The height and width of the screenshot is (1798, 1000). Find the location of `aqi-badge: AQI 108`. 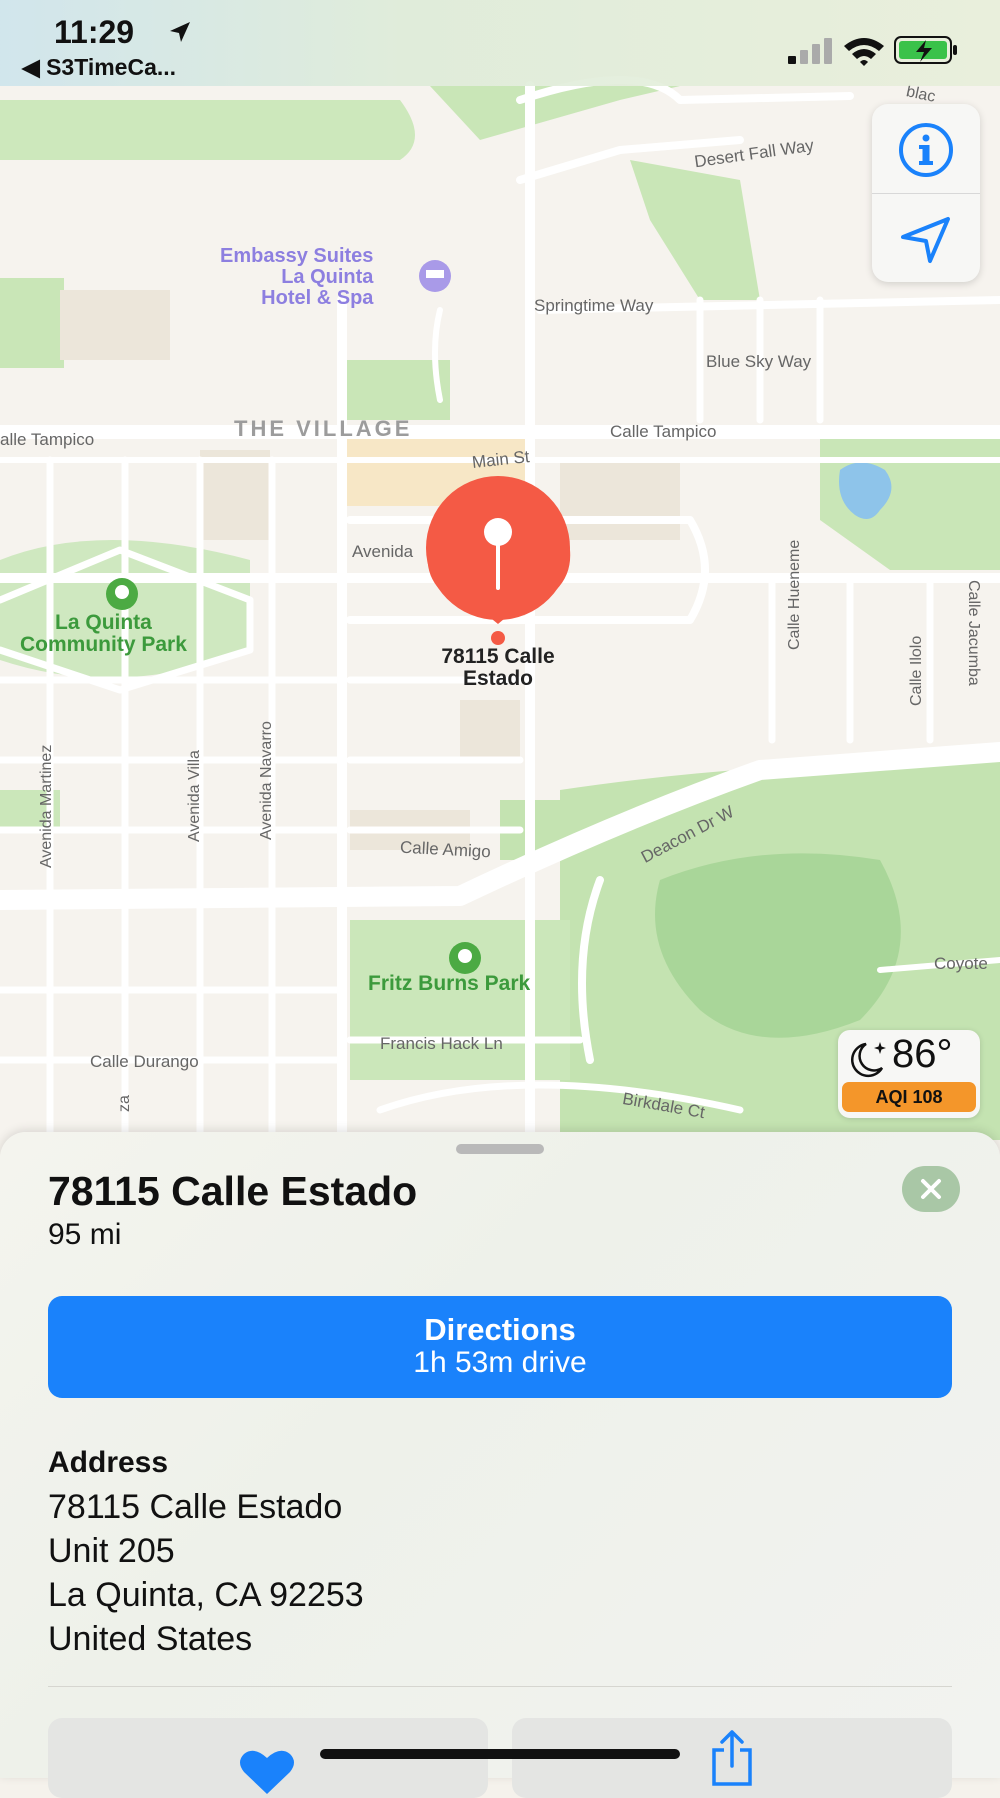

aqi-badge: AQI 108 is located at coordinates (909, 1097).